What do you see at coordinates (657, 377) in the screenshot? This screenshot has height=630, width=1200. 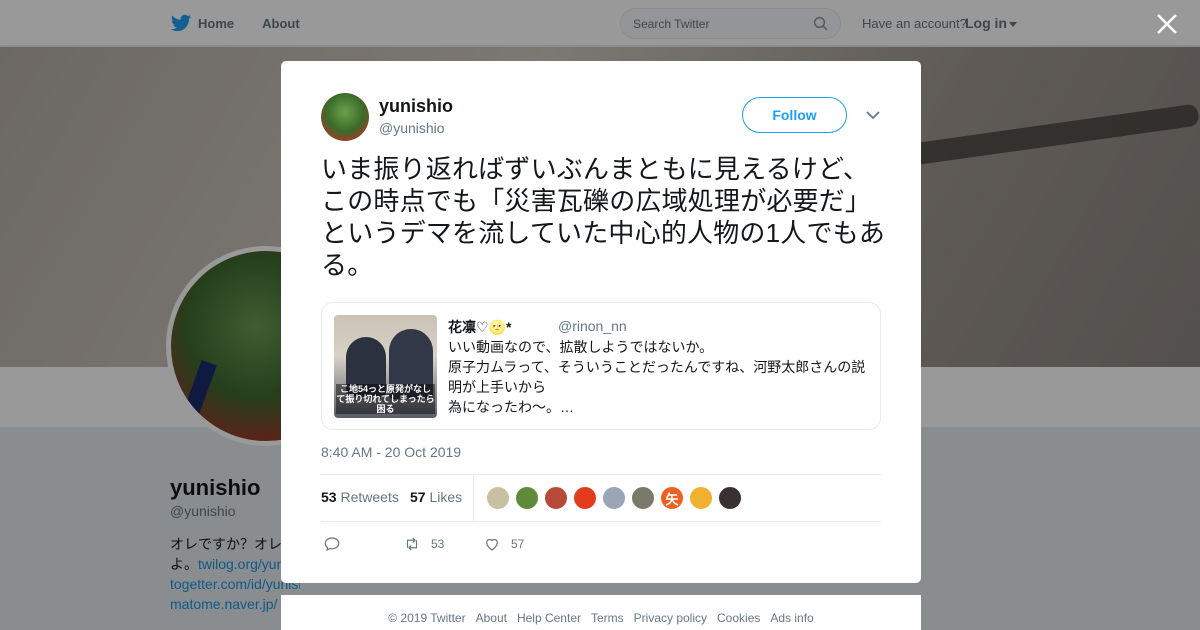 I see `quoted-text-line: 原子力ムラって、そういうことだったんですね、河野太郎さんの説明が上手いから` at bounding box center [657, 377].